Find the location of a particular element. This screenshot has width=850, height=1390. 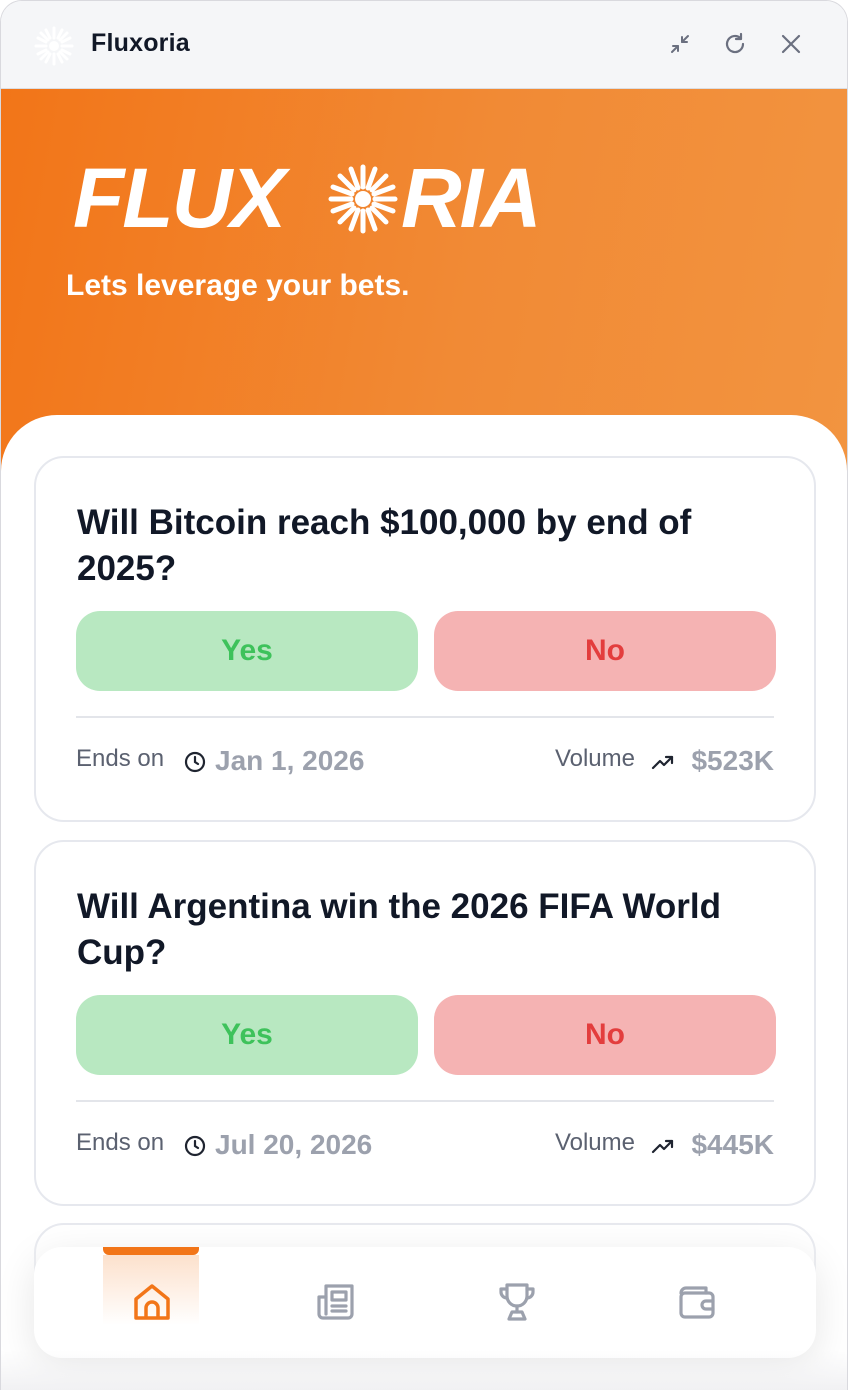

svg-text: RIA is located at coordinates (470, 199).